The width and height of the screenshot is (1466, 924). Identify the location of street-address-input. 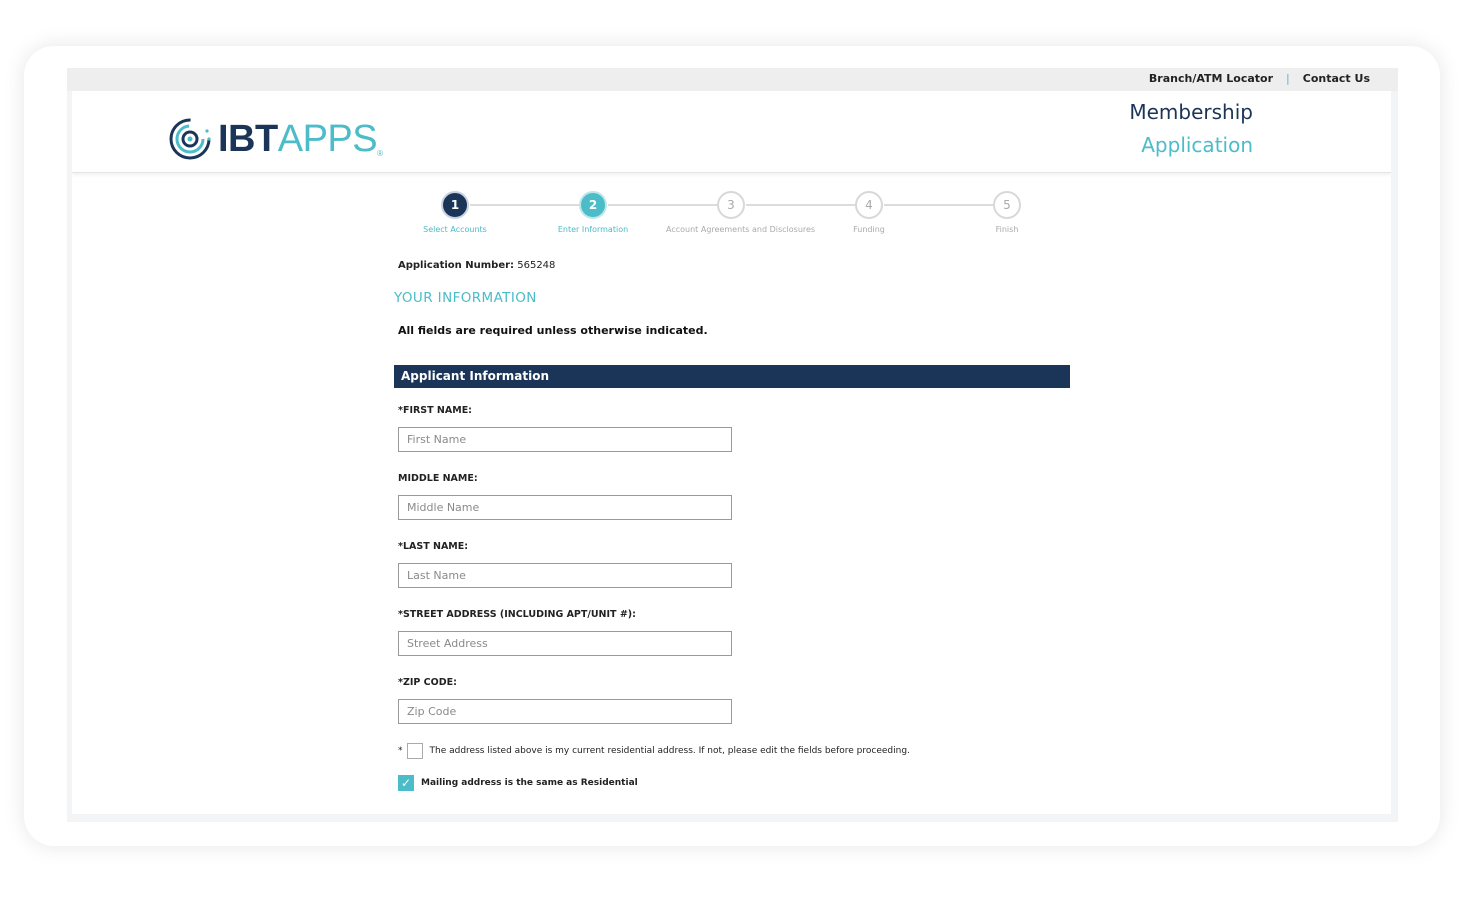
(565, 643).